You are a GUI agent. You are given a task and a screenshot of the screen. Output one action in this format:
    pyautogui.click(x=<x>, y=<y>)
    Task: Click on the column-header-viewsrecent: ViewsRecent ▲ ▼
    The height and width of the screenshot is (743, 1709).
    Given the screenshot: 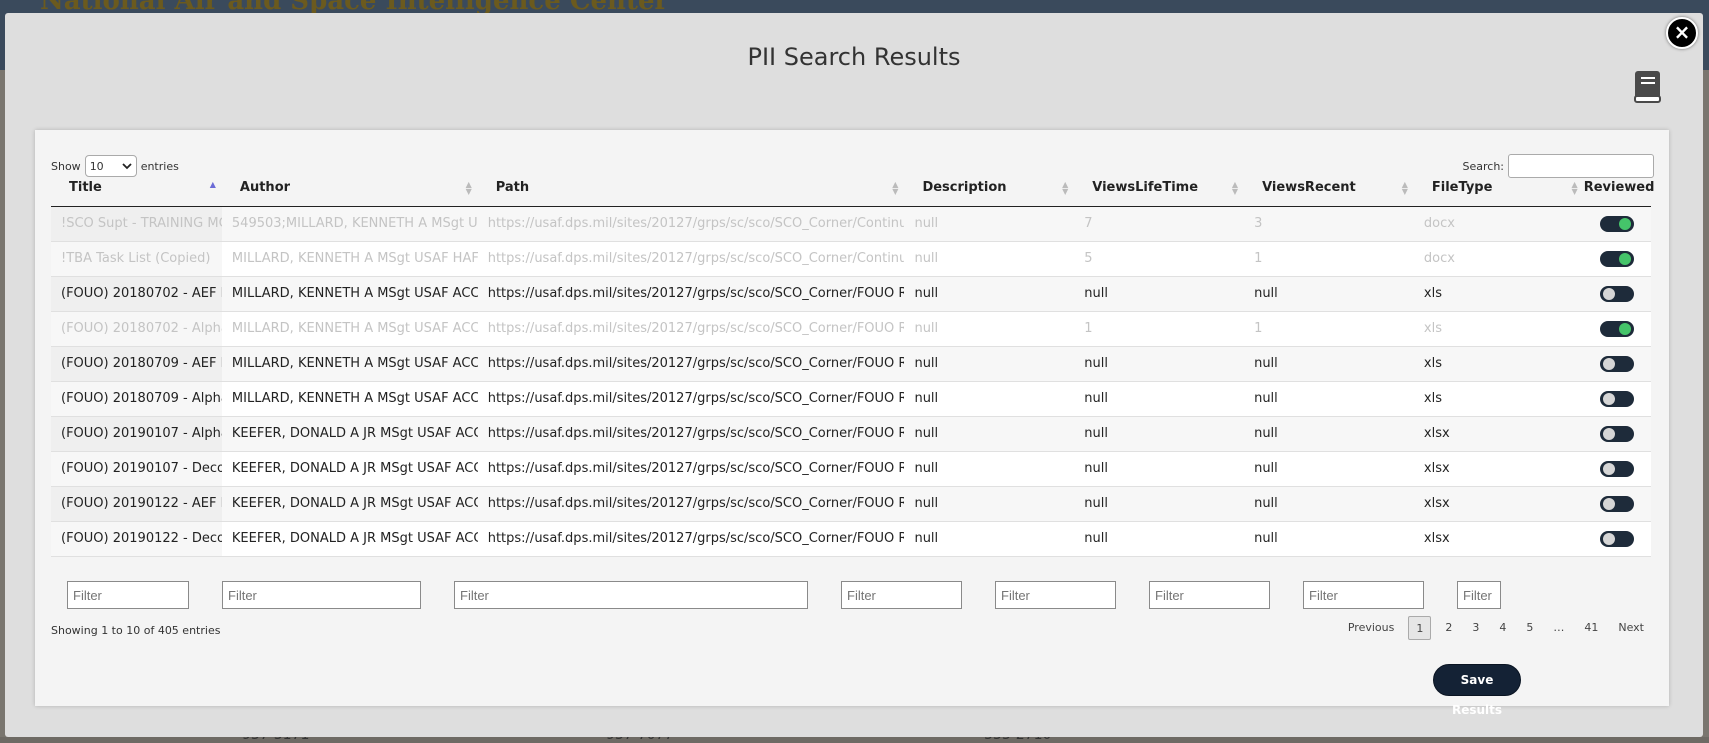 What is the action you would take?
    pyautogui.click(x=1329, y=188)
    